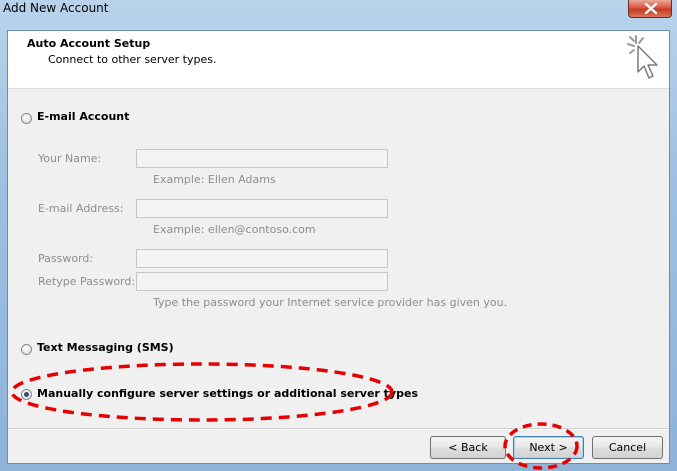 This screenshot has width=677, height=471. Describe the element at coordinates (234, 229) in the screenshot. I see `email-address-example: Example: ellen@contoso.com` at that location.